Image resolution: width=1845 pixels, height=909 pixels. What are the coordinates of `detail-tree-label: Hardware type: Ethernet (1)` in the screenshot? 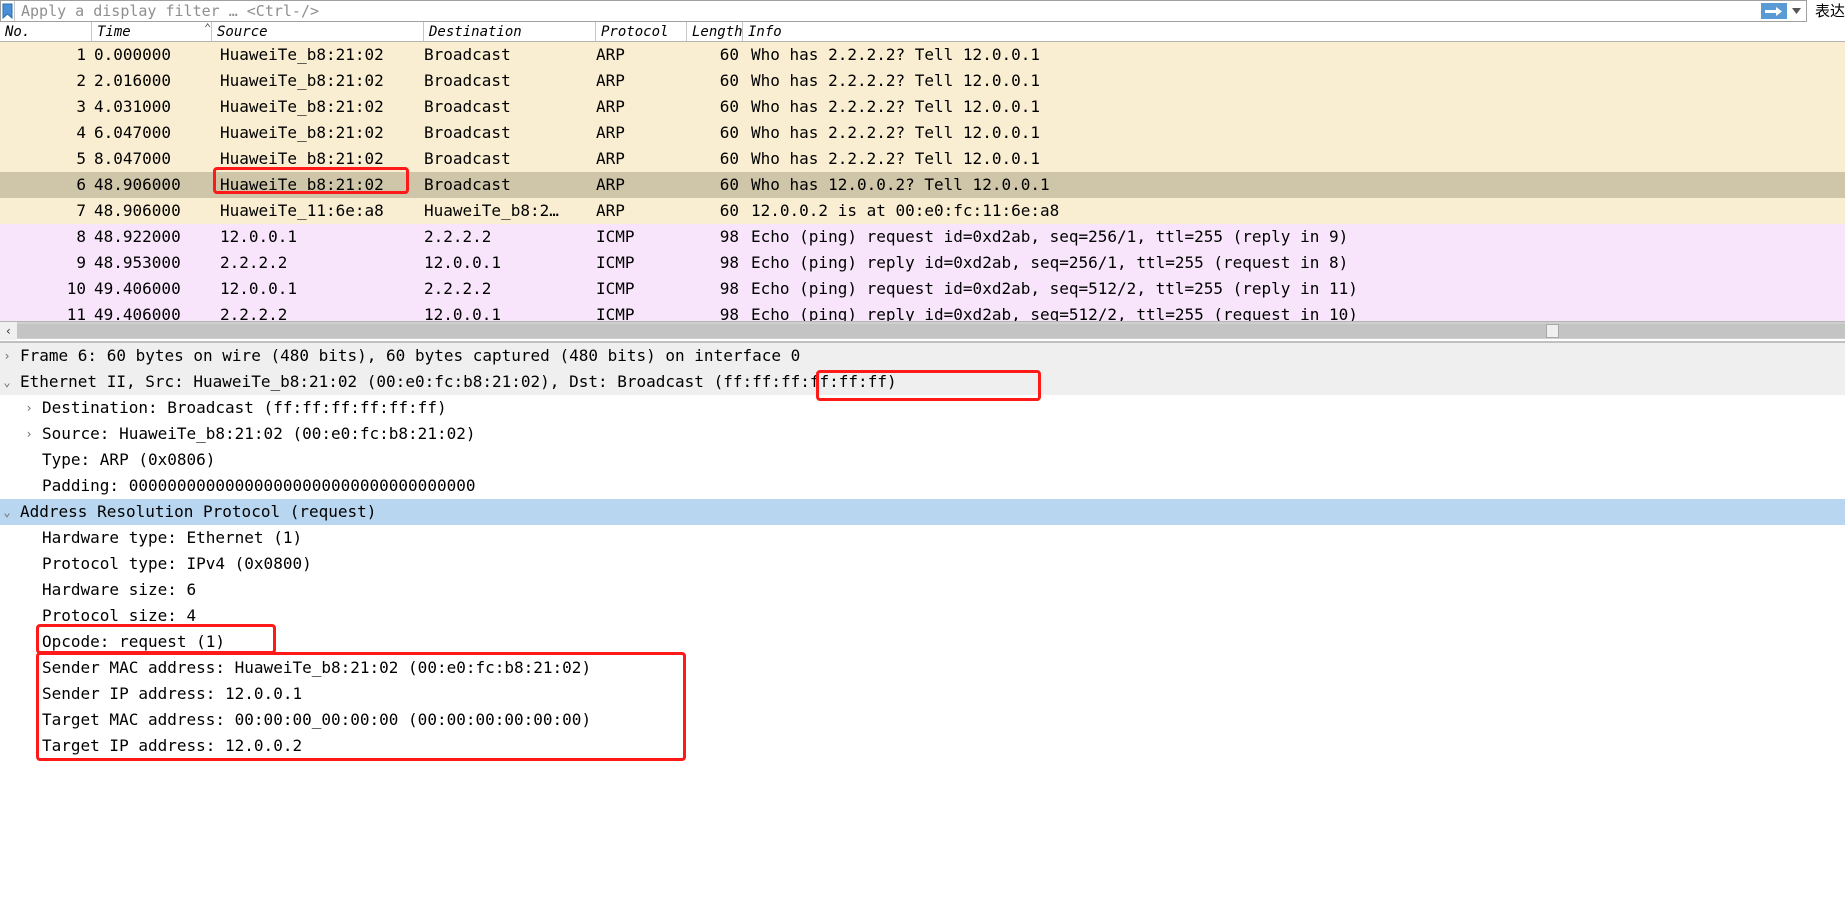 It's located at (172, 537).